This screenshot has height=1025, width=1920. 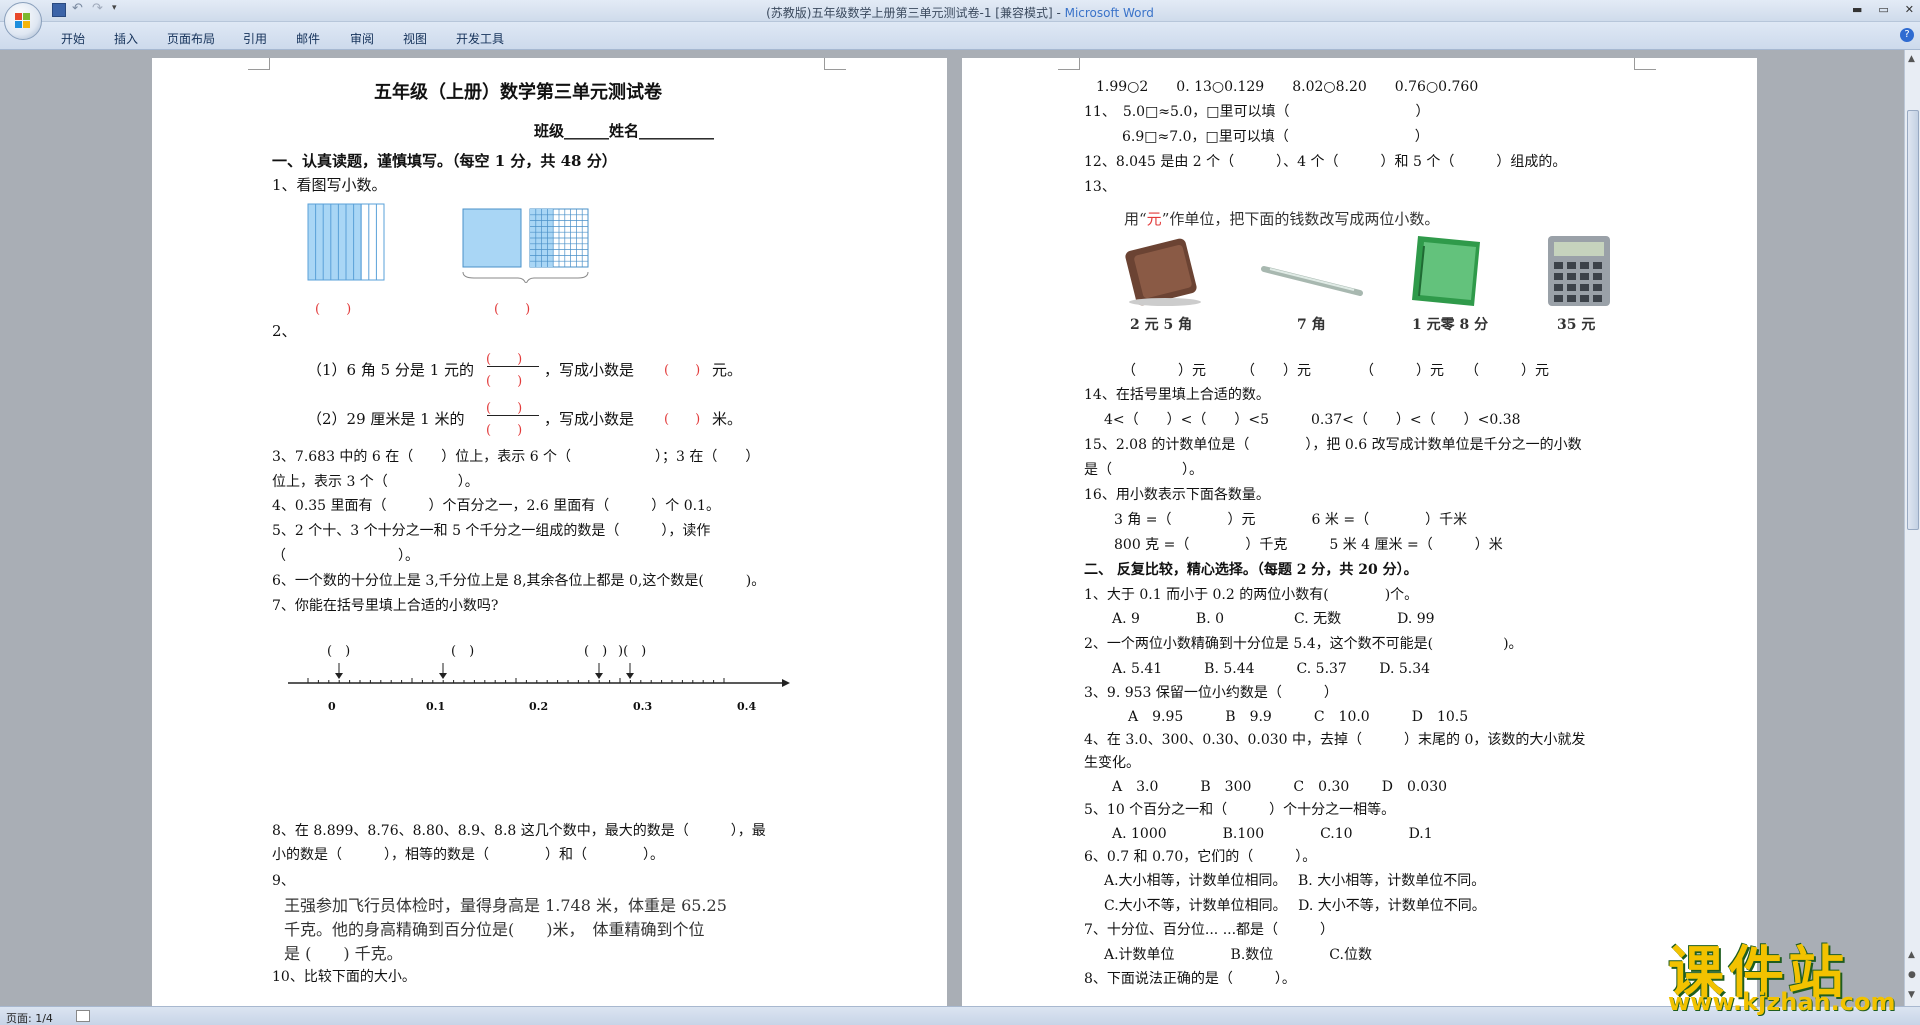 I want to click on tab-view: 视图, so click(x=415, y=38).